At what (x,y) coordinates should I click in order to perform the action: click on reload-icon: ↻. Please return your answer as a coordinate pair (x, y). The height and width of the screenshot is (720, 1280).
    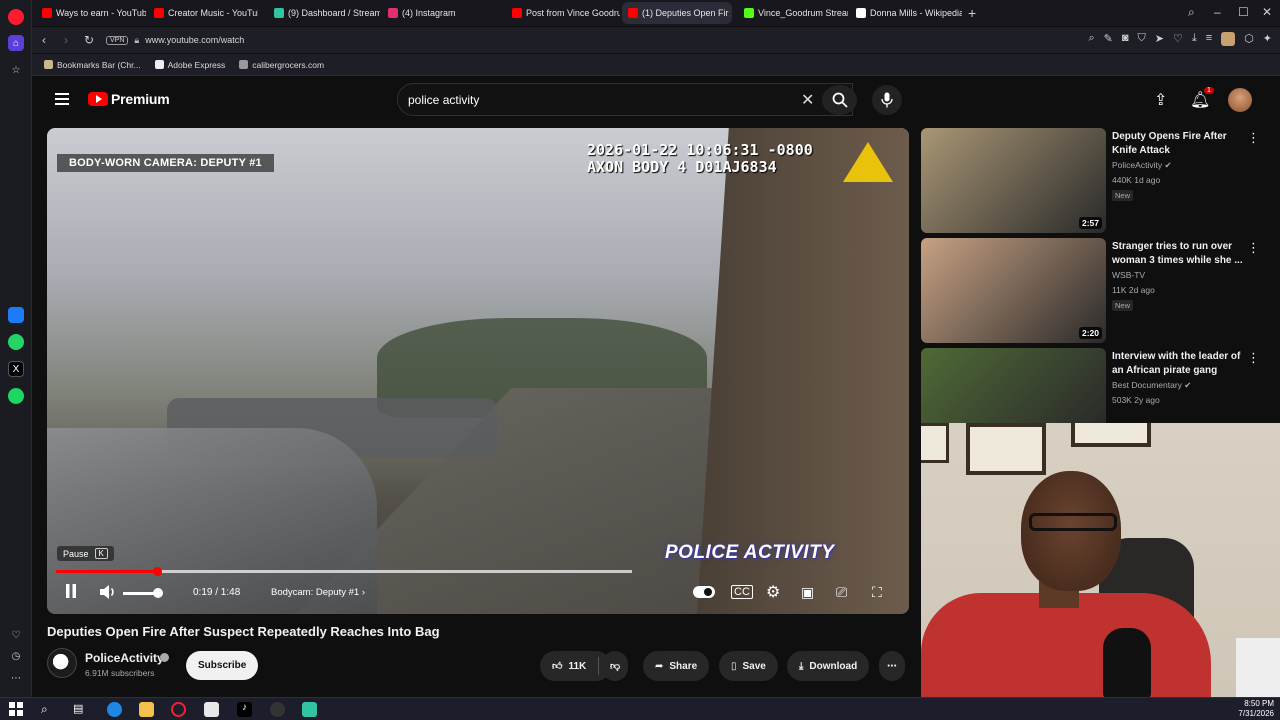
    Looking at the image, I should click on (89, 40).